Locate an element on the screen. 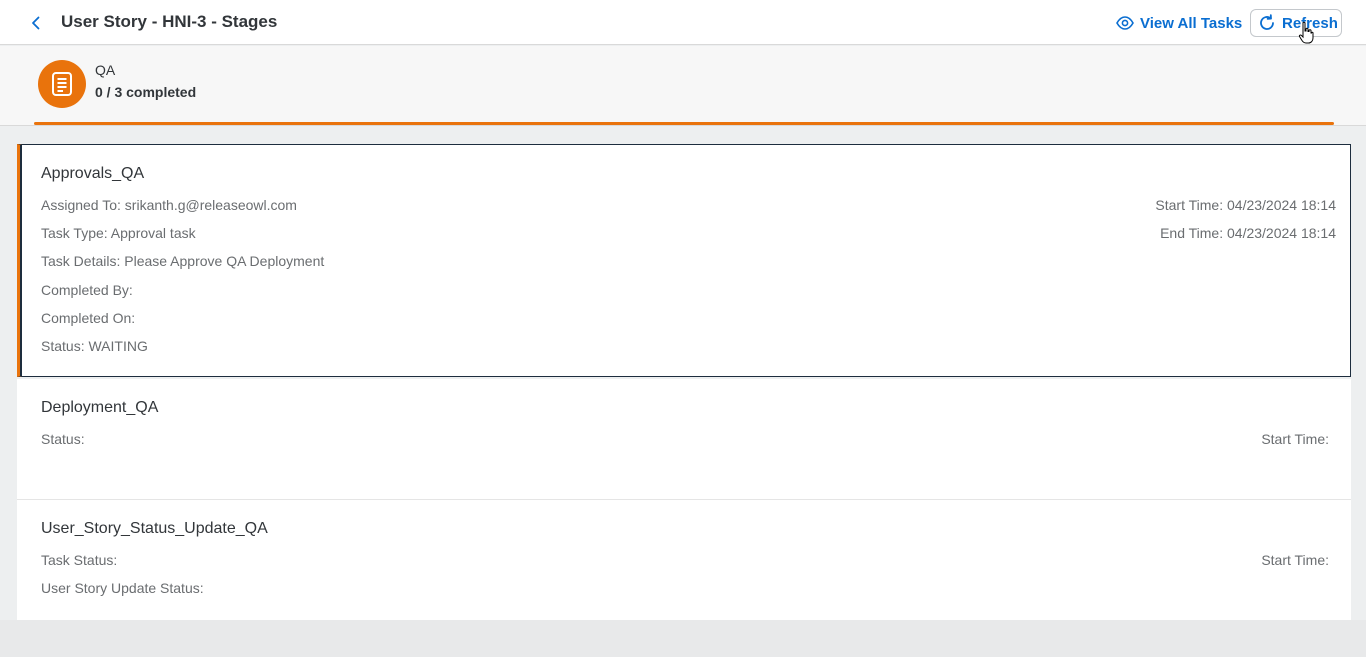 The height and width of the screenshot is (657, 1366). document-icon is located at coordinates (62, 84).